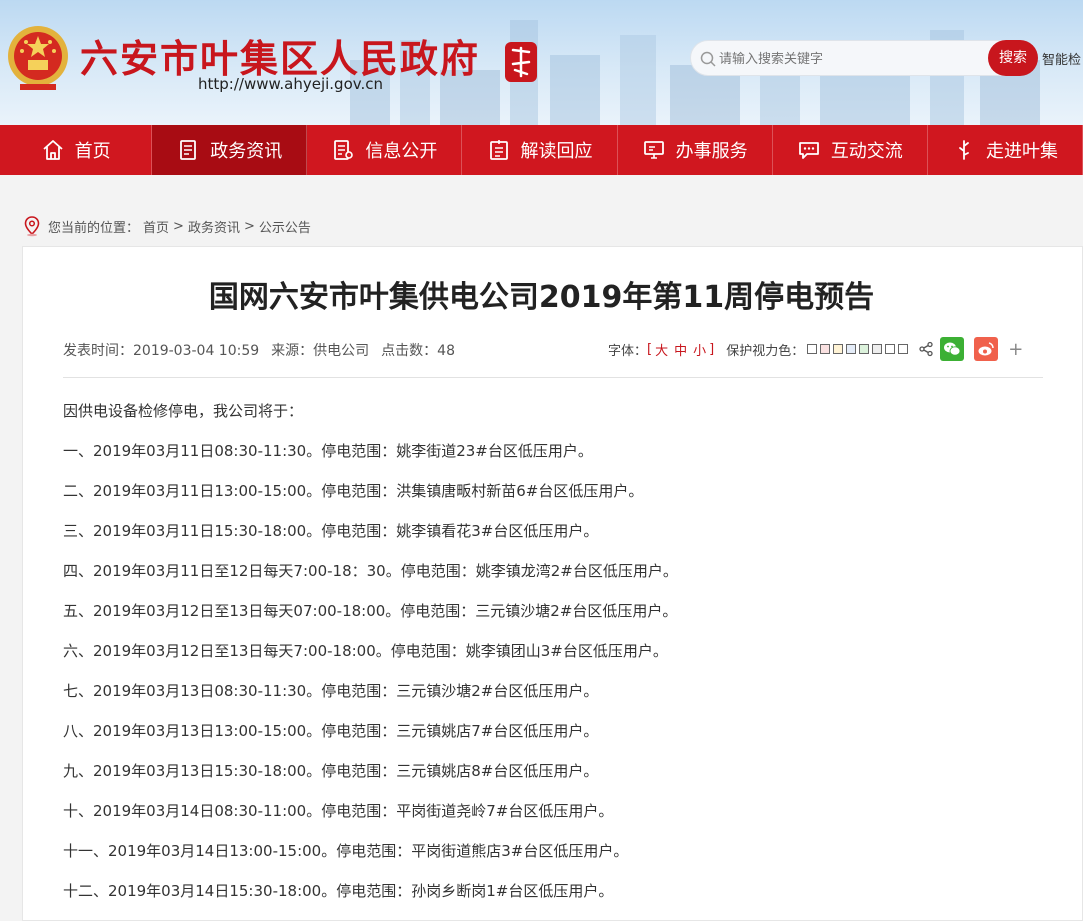  I want to click on eye-care-label: 保护视力色：, so click(765, 351).